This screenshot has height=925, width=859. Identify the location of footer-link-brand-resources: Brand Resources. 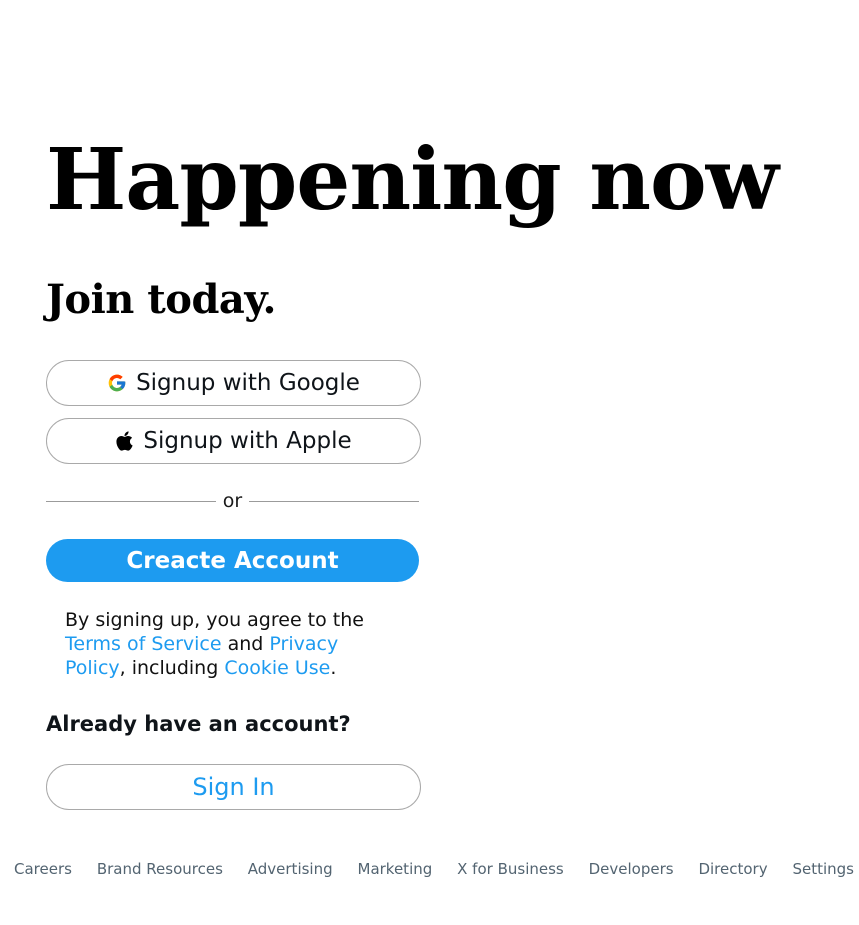
(160, 869).